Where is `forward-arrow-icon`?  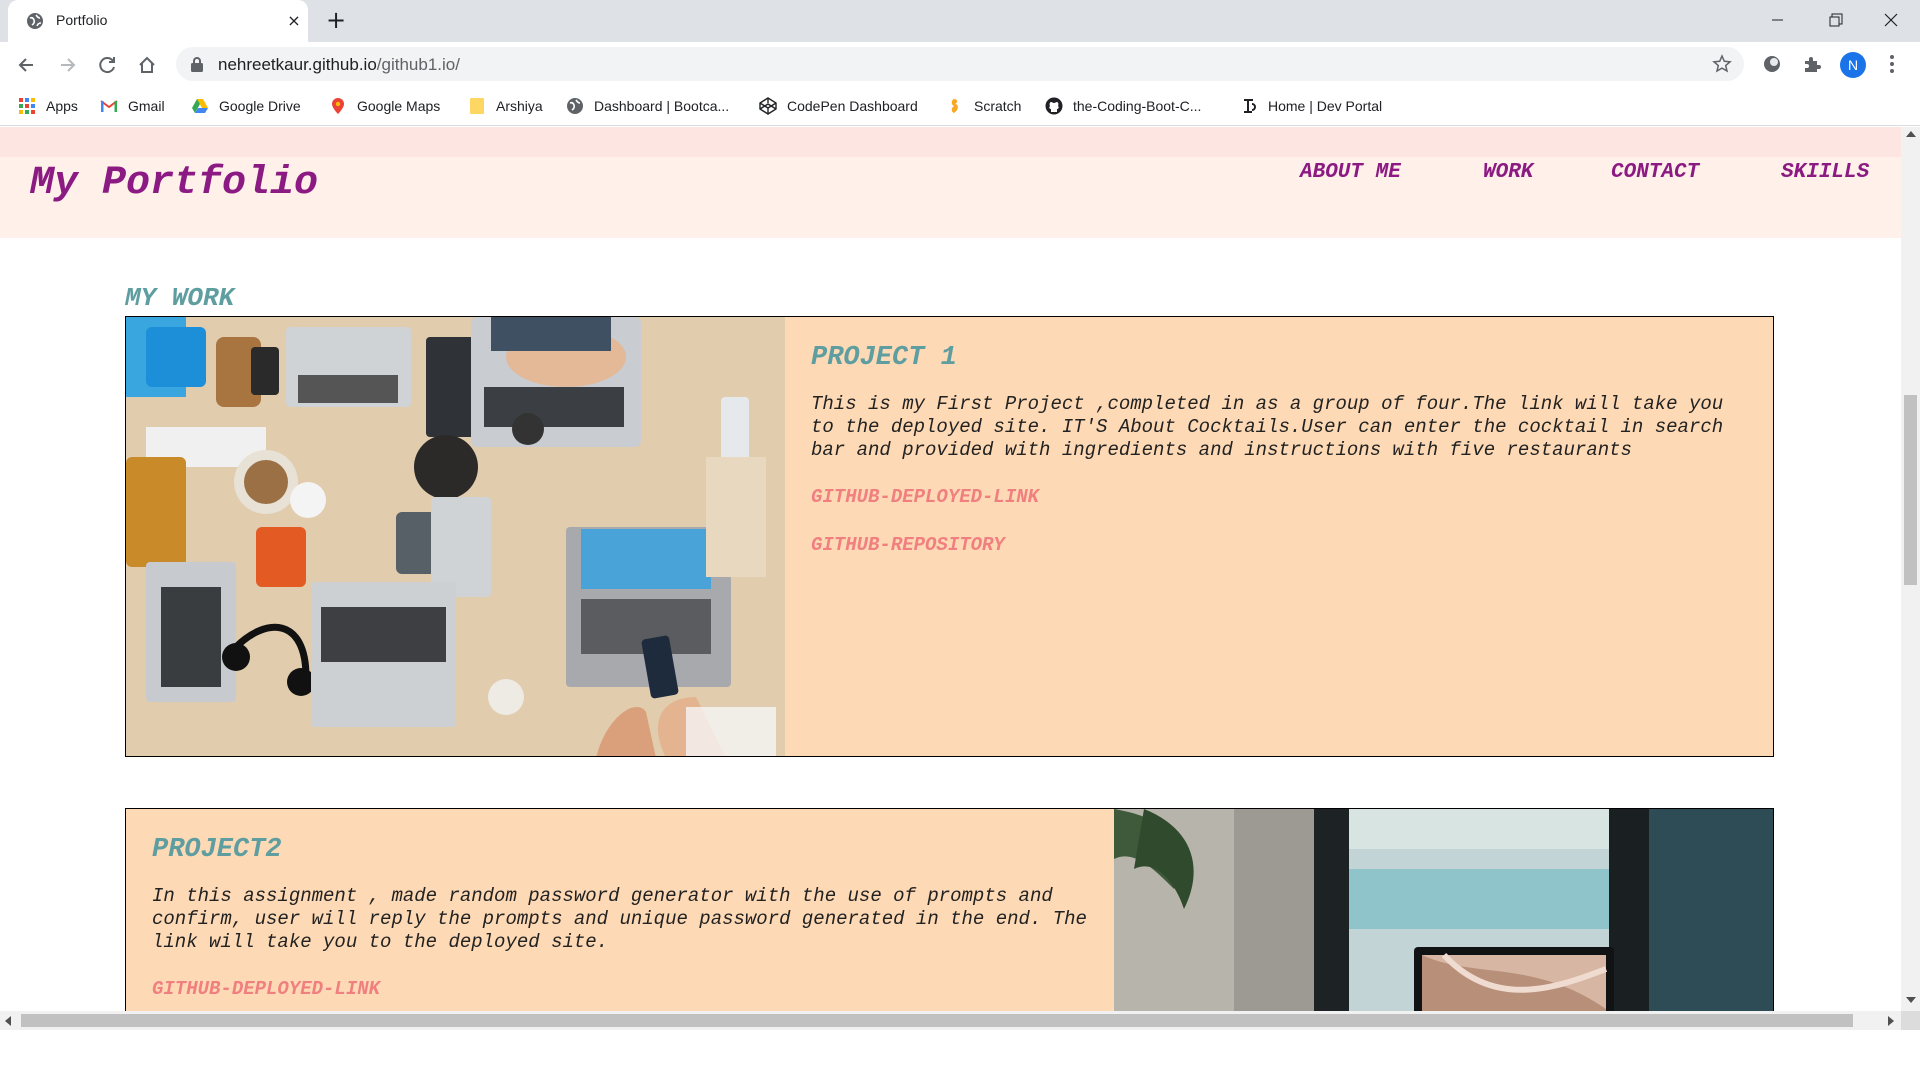 forward-arrow-icon is located at coordinates (67, 65).